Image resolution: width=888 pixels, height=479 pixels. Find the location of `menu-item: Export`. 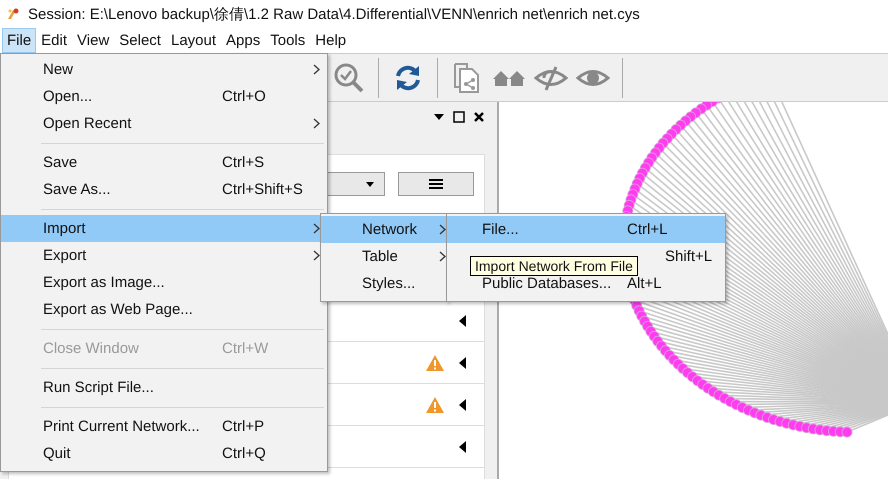

menu-item: Export is located at coordinates (132, 255).